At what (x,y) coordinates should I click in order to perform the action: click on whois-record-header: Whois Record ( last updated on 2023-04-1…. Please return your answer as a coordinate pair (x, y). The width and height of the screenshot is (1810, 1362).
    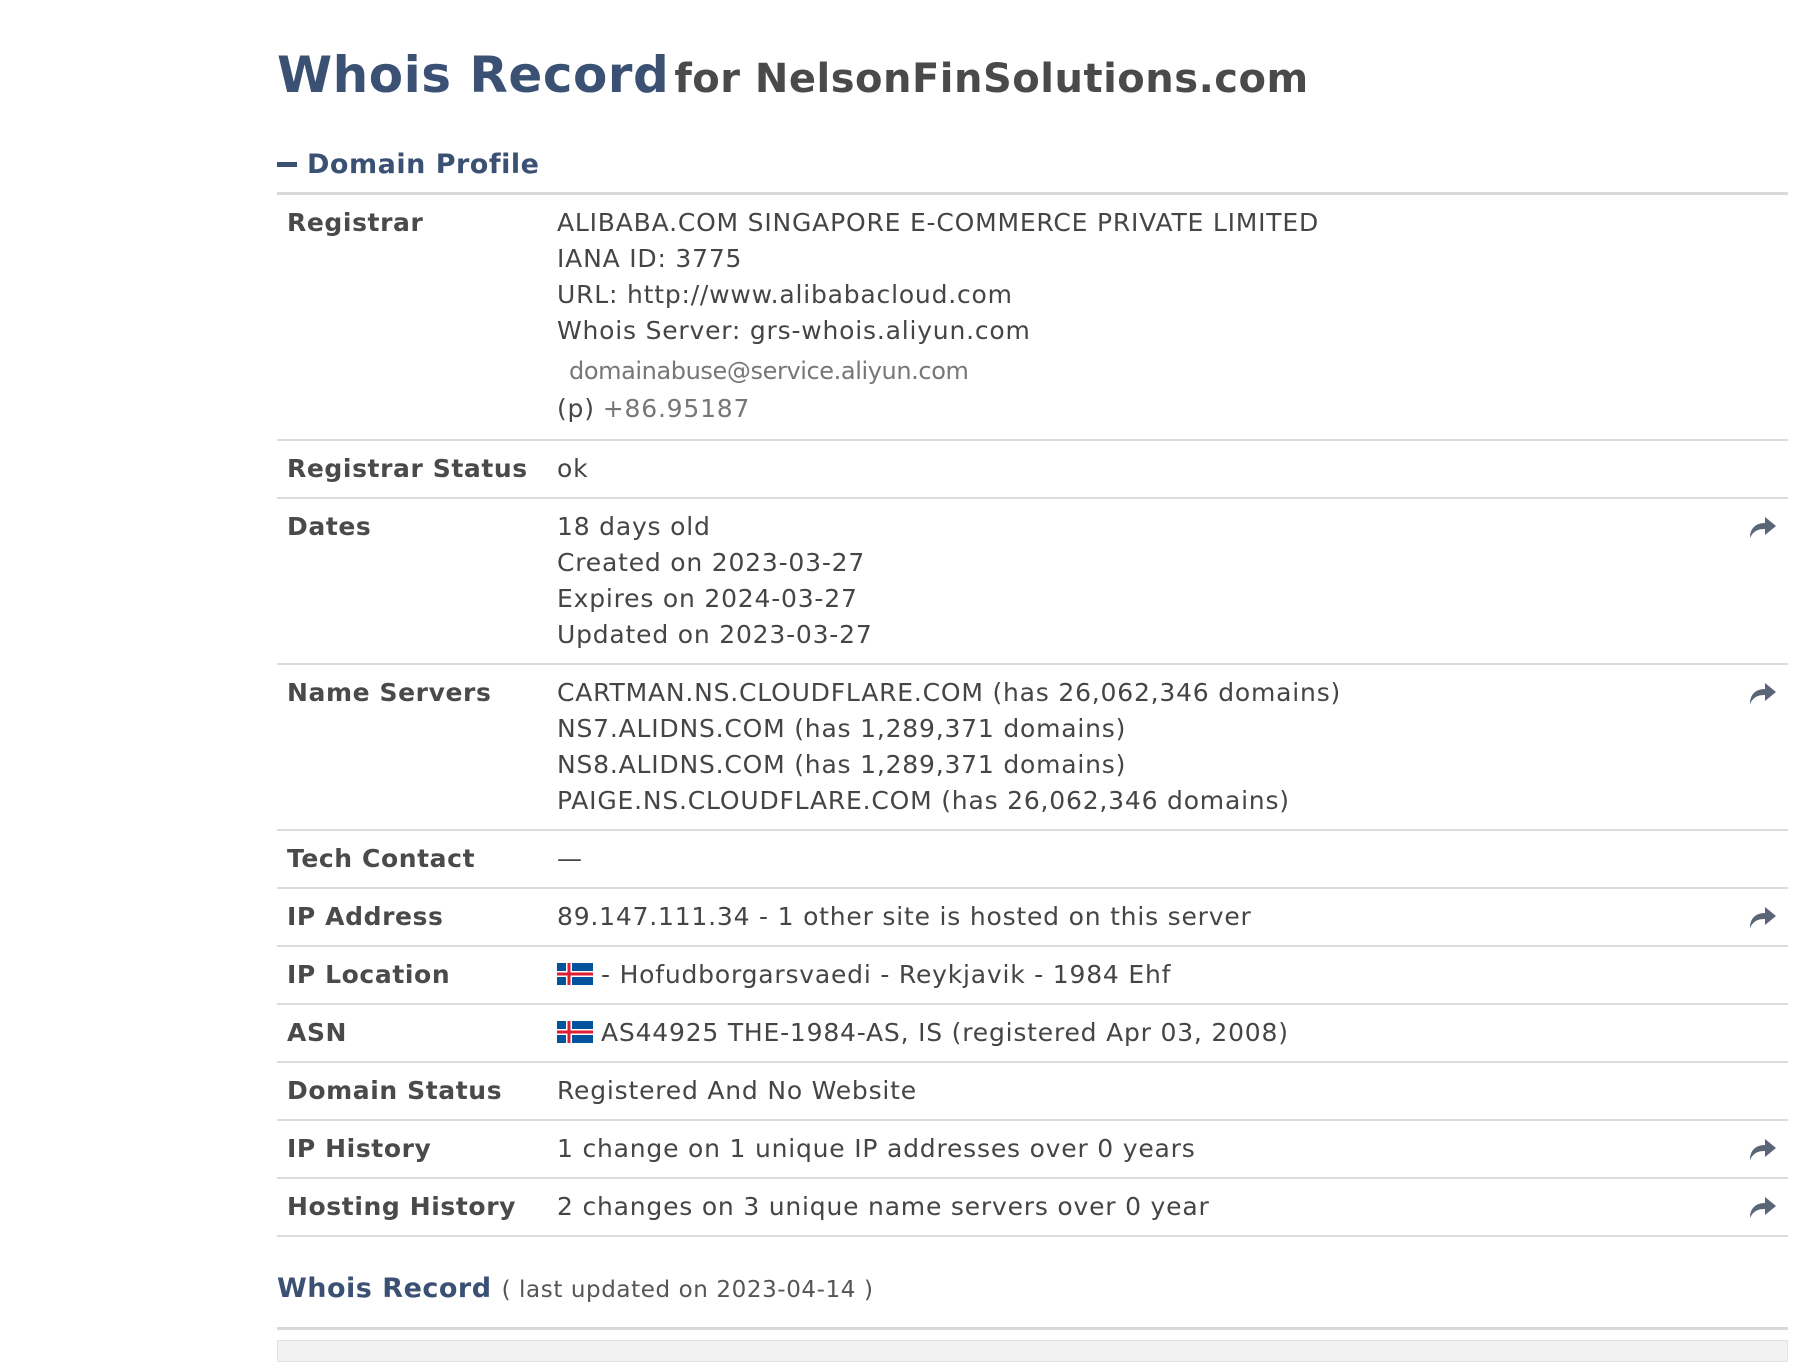
    Looking at the image, I should click on (1032, 1293).